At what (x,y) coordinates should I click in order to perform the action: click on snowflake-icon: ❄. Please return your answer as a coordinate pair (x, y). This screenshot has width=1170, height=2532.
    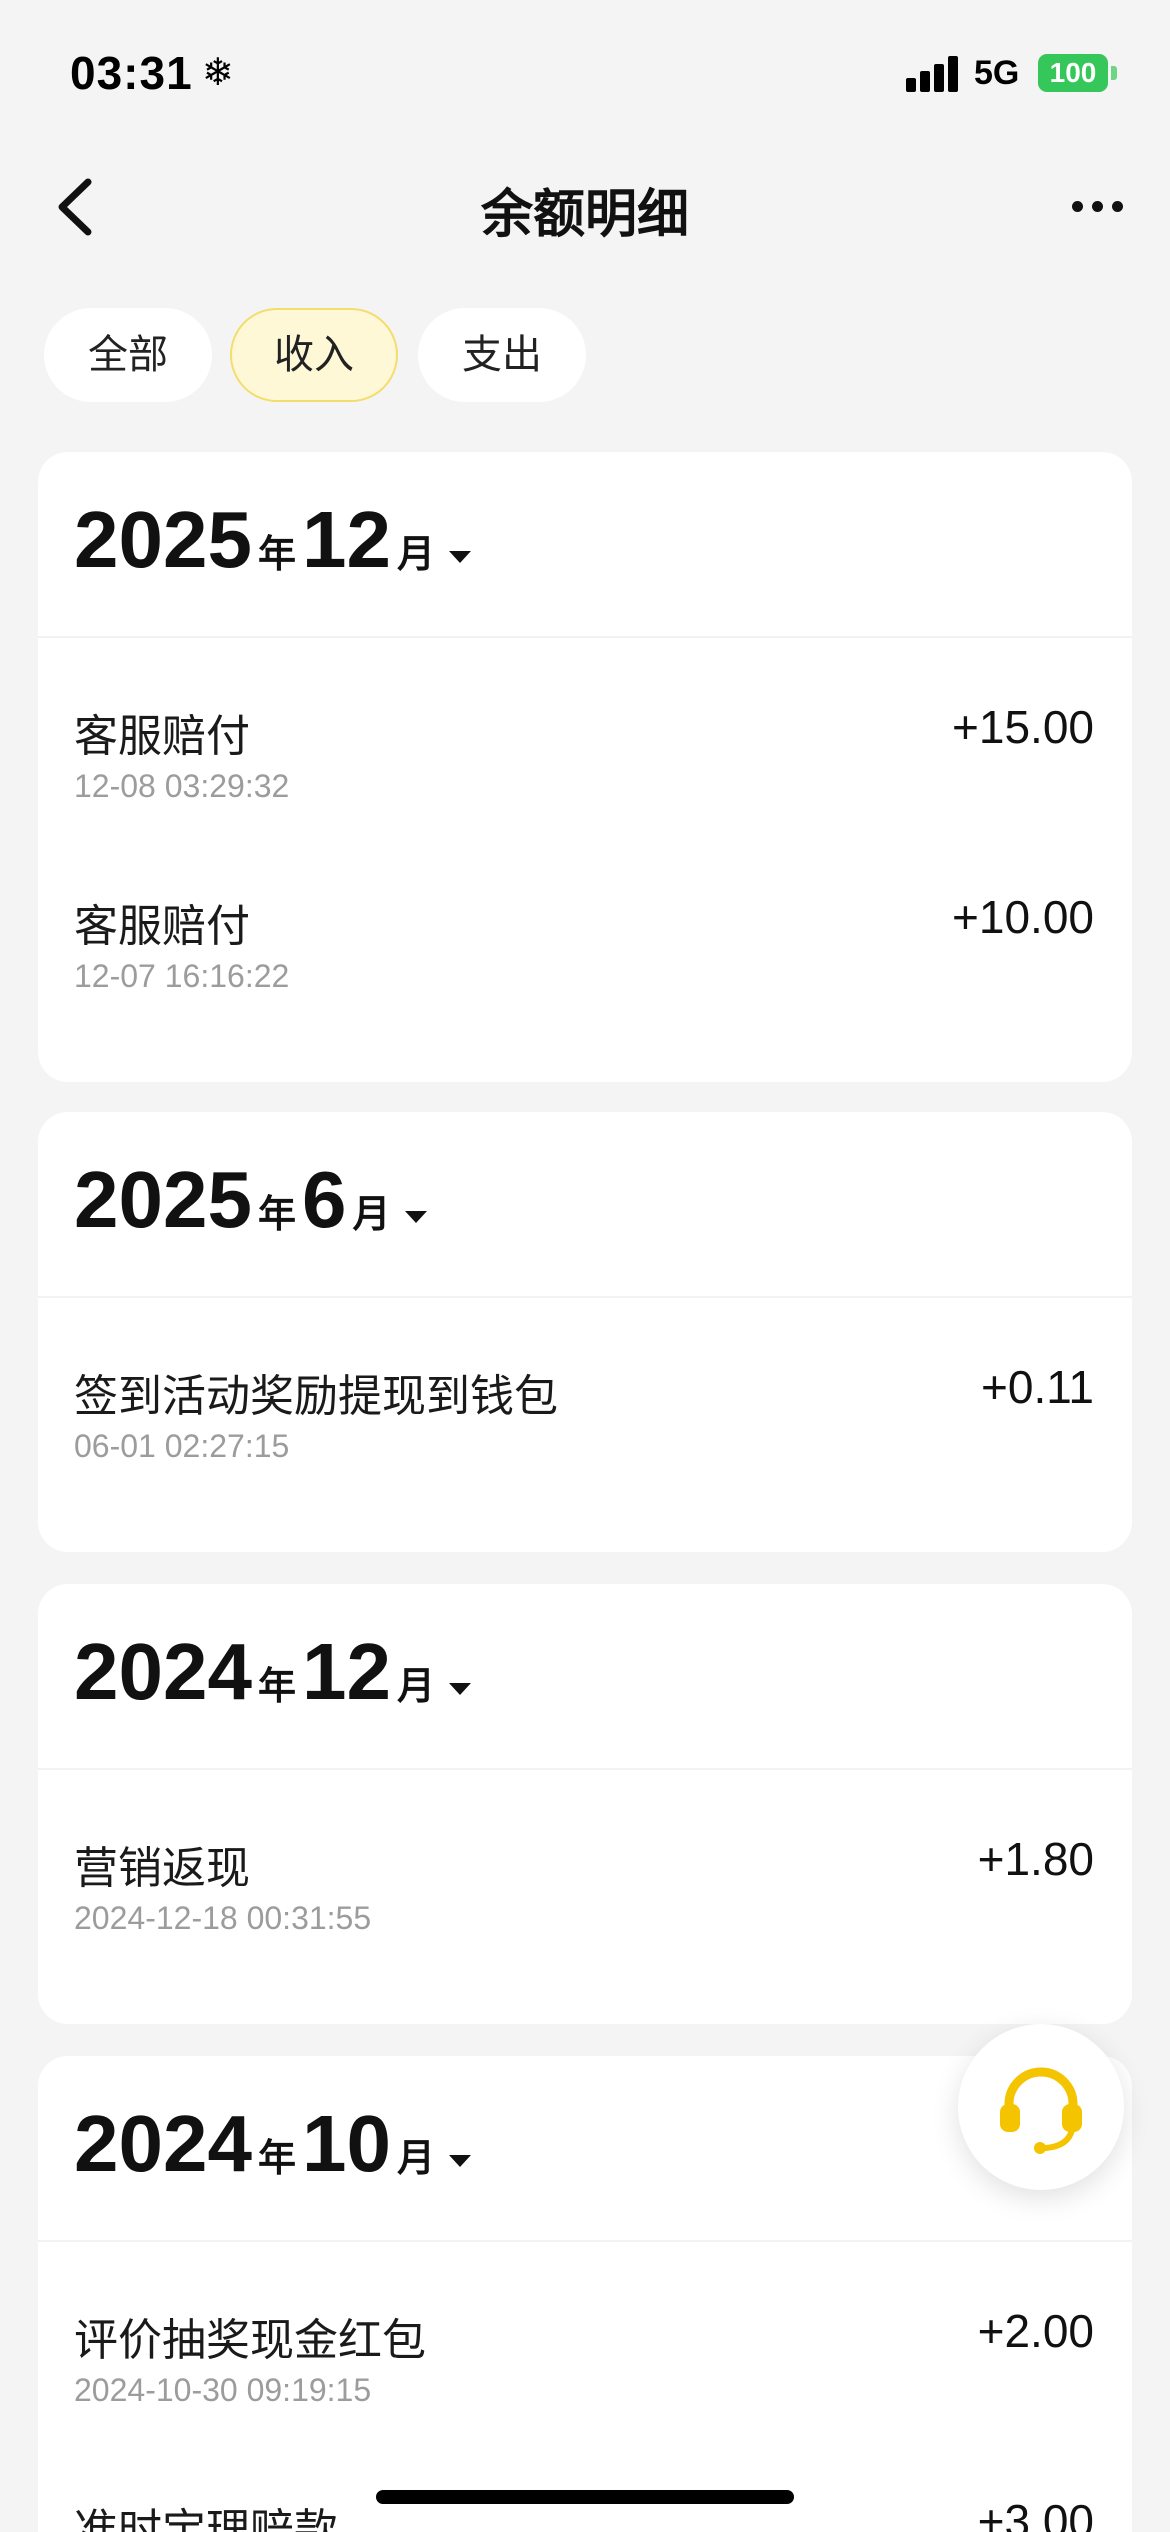
    Looking at the image, I should click on (218, 73).